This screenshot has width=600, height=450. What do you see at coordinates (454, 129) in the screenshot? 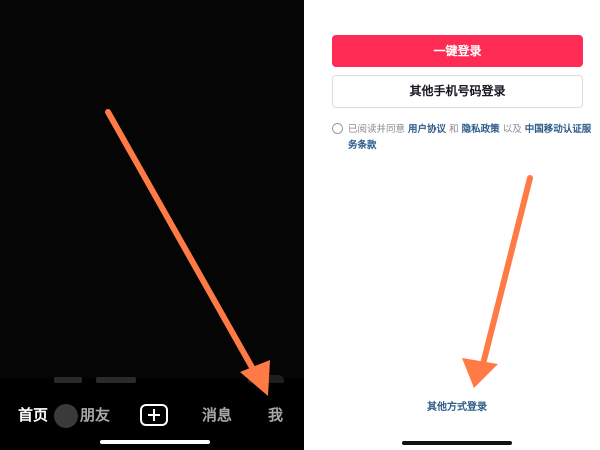
I see `agreement-and: 和` at bounding box center [454, 129].